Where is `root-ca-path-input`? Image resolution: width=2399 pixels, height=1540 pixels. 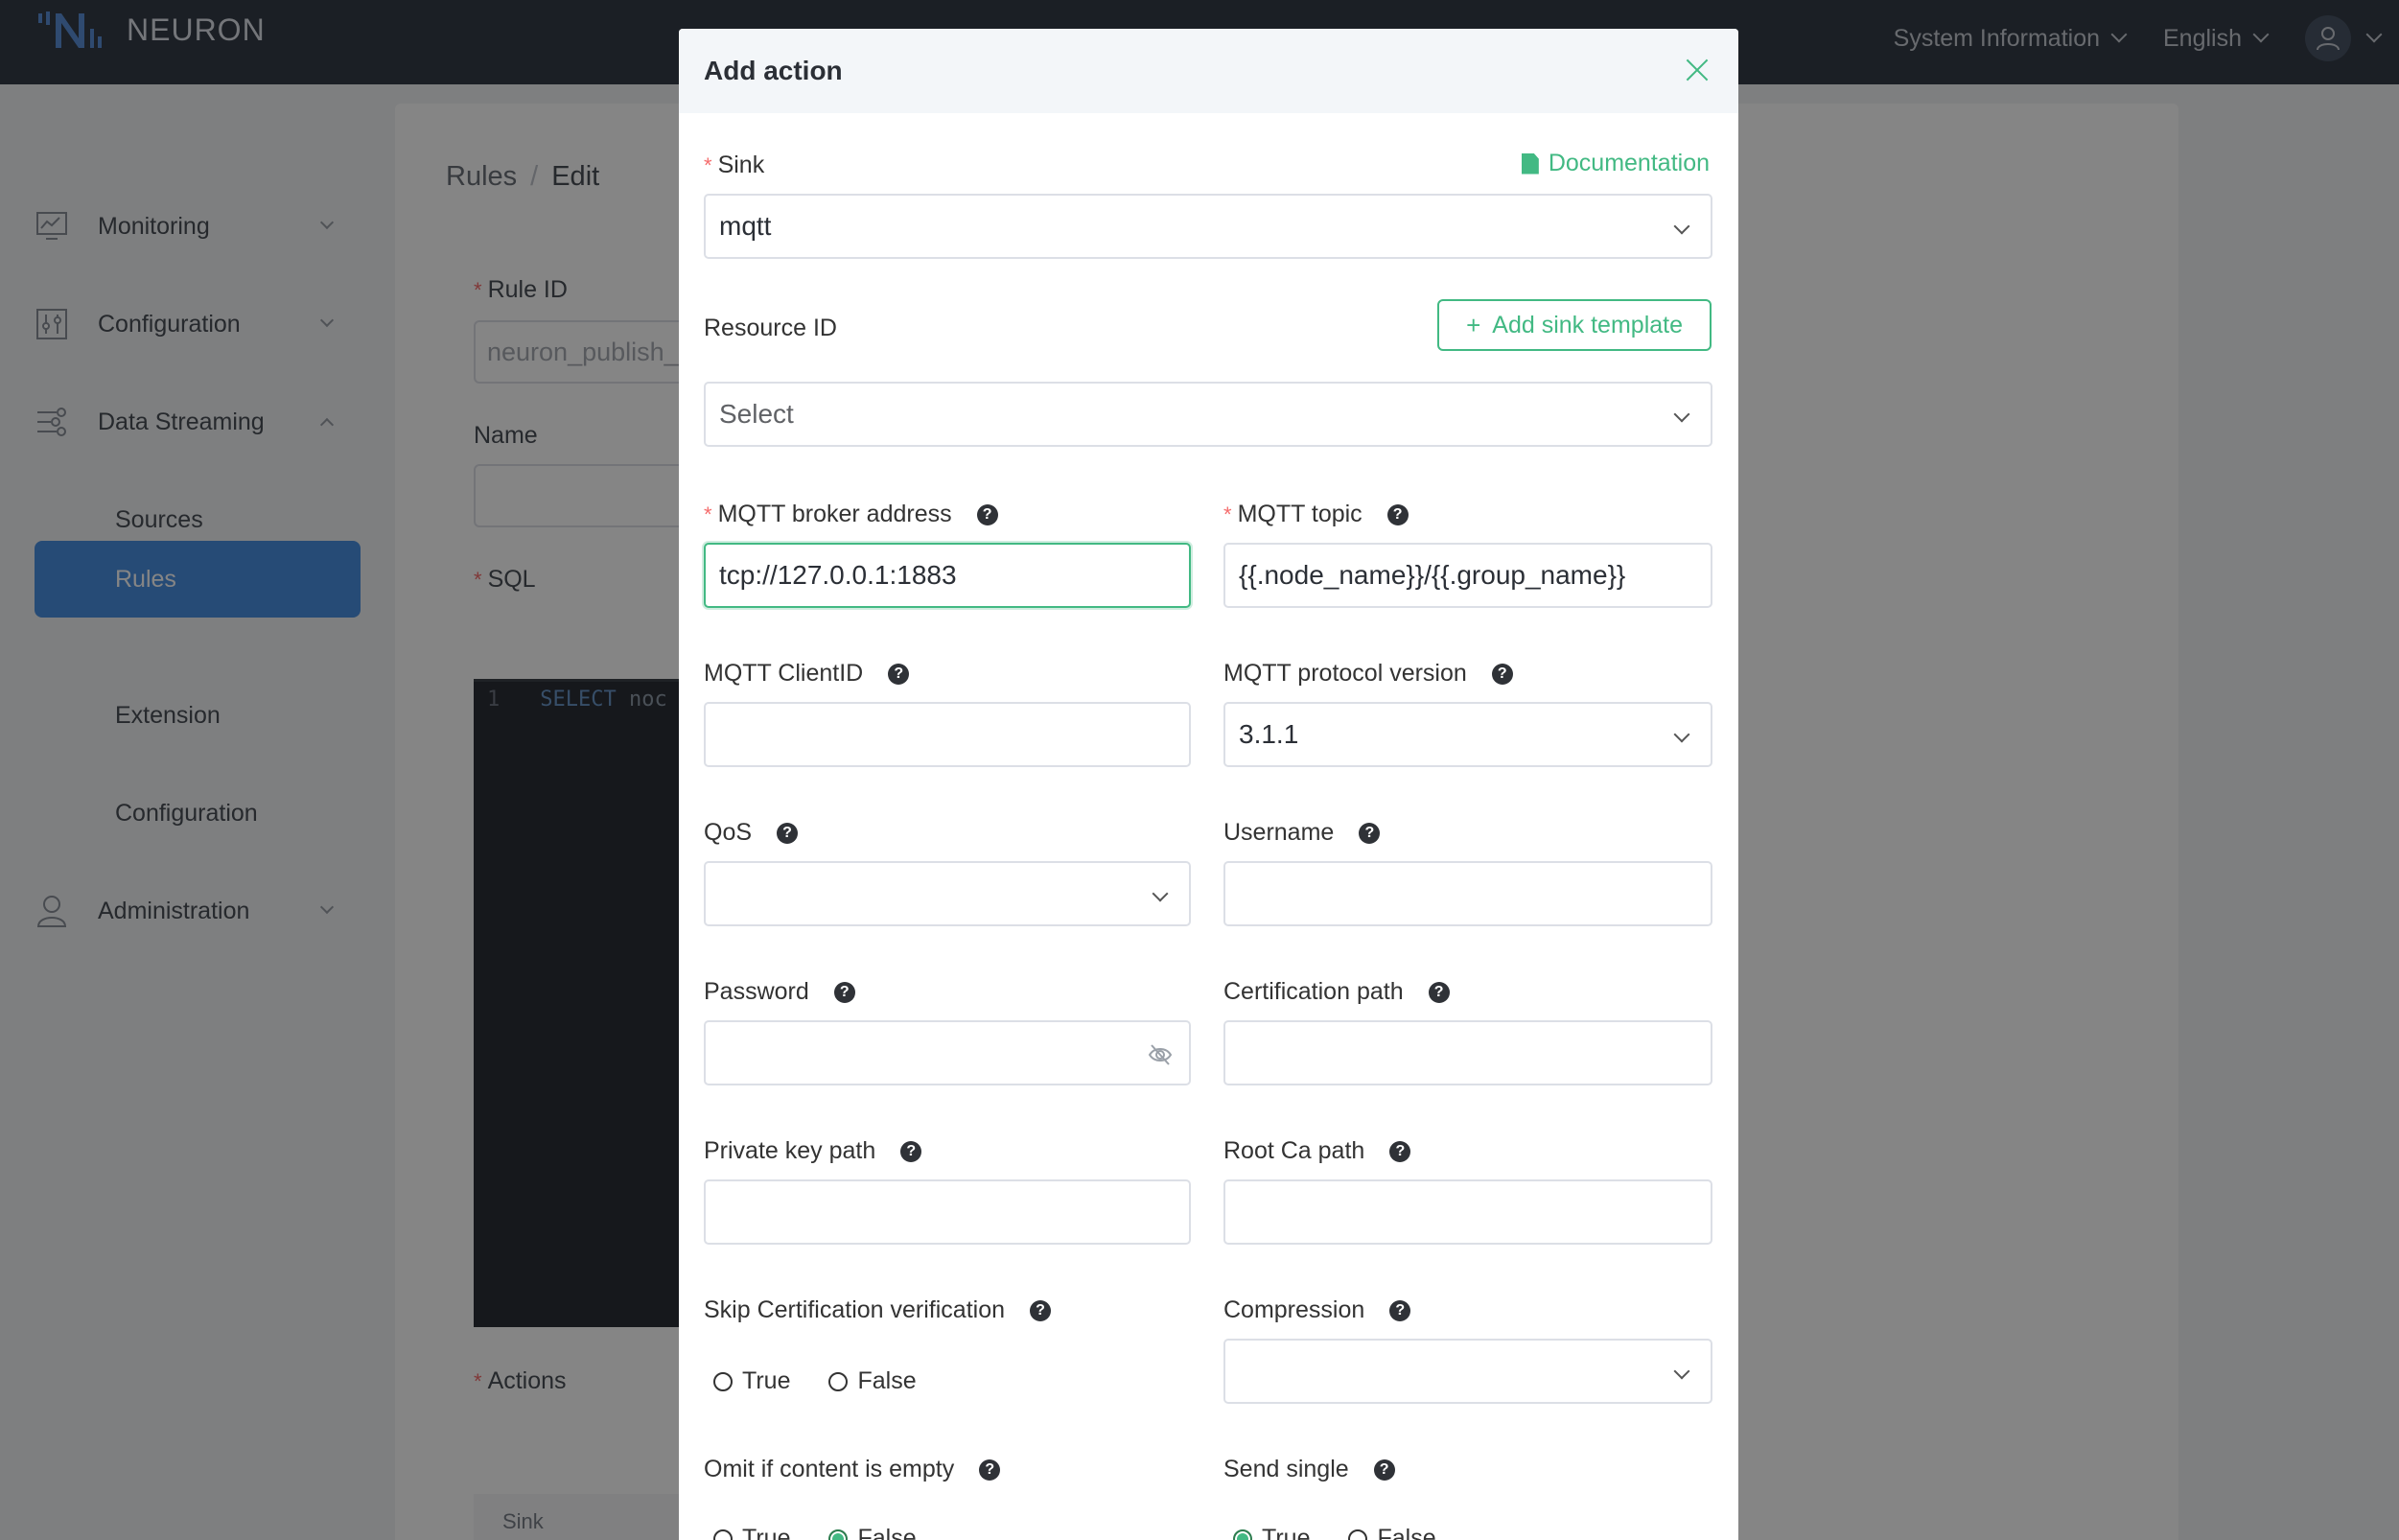
root-ca-path-input is located at coordinates (1467, 1212).